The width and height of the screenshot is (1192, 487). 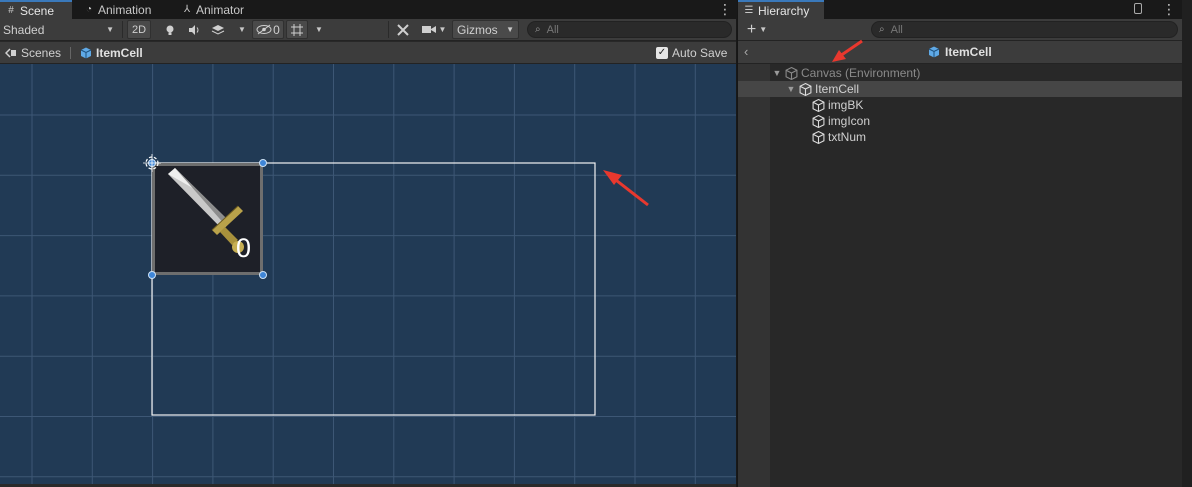 What do you see at coordinates (60, 29) in the screenshot?
I see `shading-mode-dropdown: Shaded ▼` at bounding box center [60, 29].